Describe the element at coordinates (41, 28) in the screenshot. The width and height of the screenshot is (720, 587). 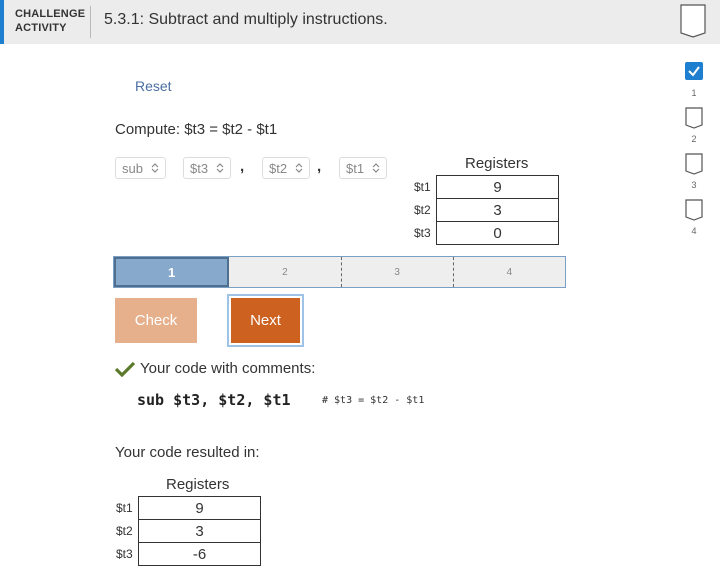
I see `activity-type-line2: ACTIVITY` at that location.